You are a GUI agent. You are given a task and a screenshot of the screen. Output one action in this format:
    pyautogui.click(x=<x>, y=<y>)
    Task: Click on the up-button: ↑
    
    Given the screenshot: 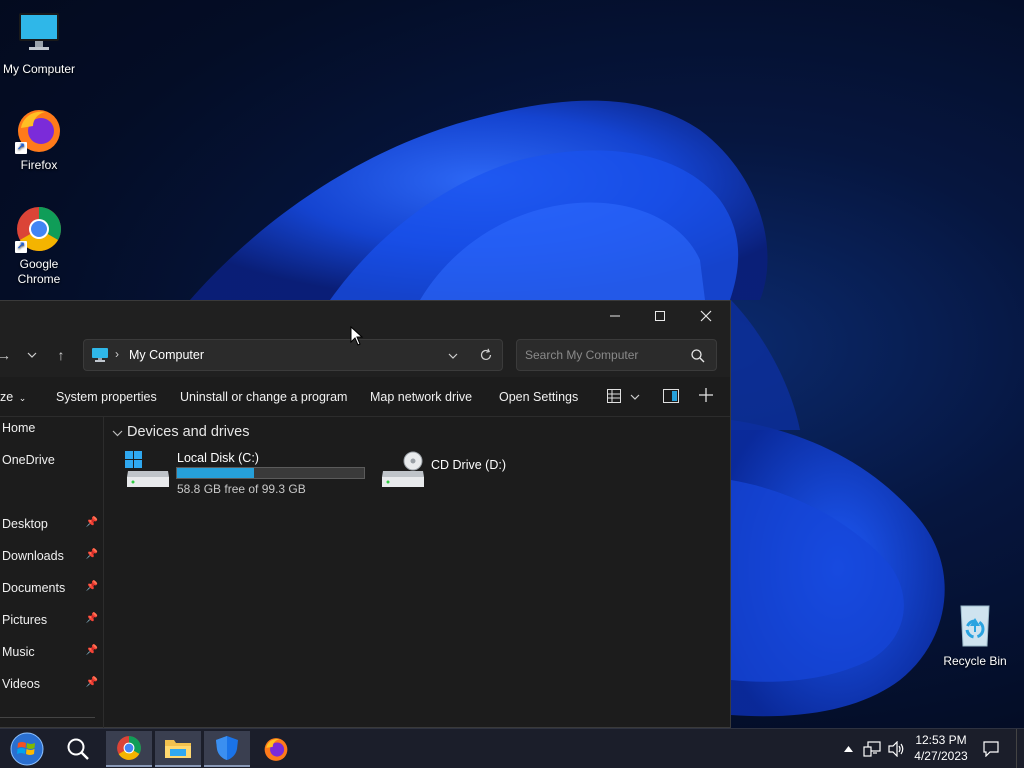 What is the action you would take?
    pyautogui.click(x=61, y=355)
    